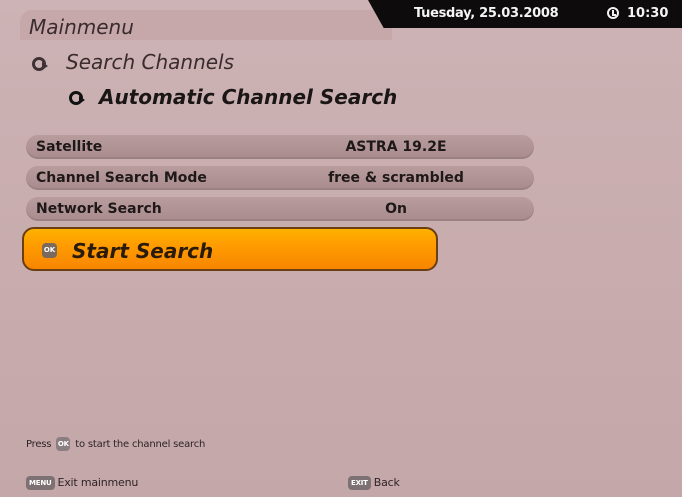 Image resolution: width=682 pixels, height=497 pixels. Describe the element at coordinates (280, 147) in the screenshot. I see `setting-row-satellite: Satellite ASTRA 19.2E` at that location.